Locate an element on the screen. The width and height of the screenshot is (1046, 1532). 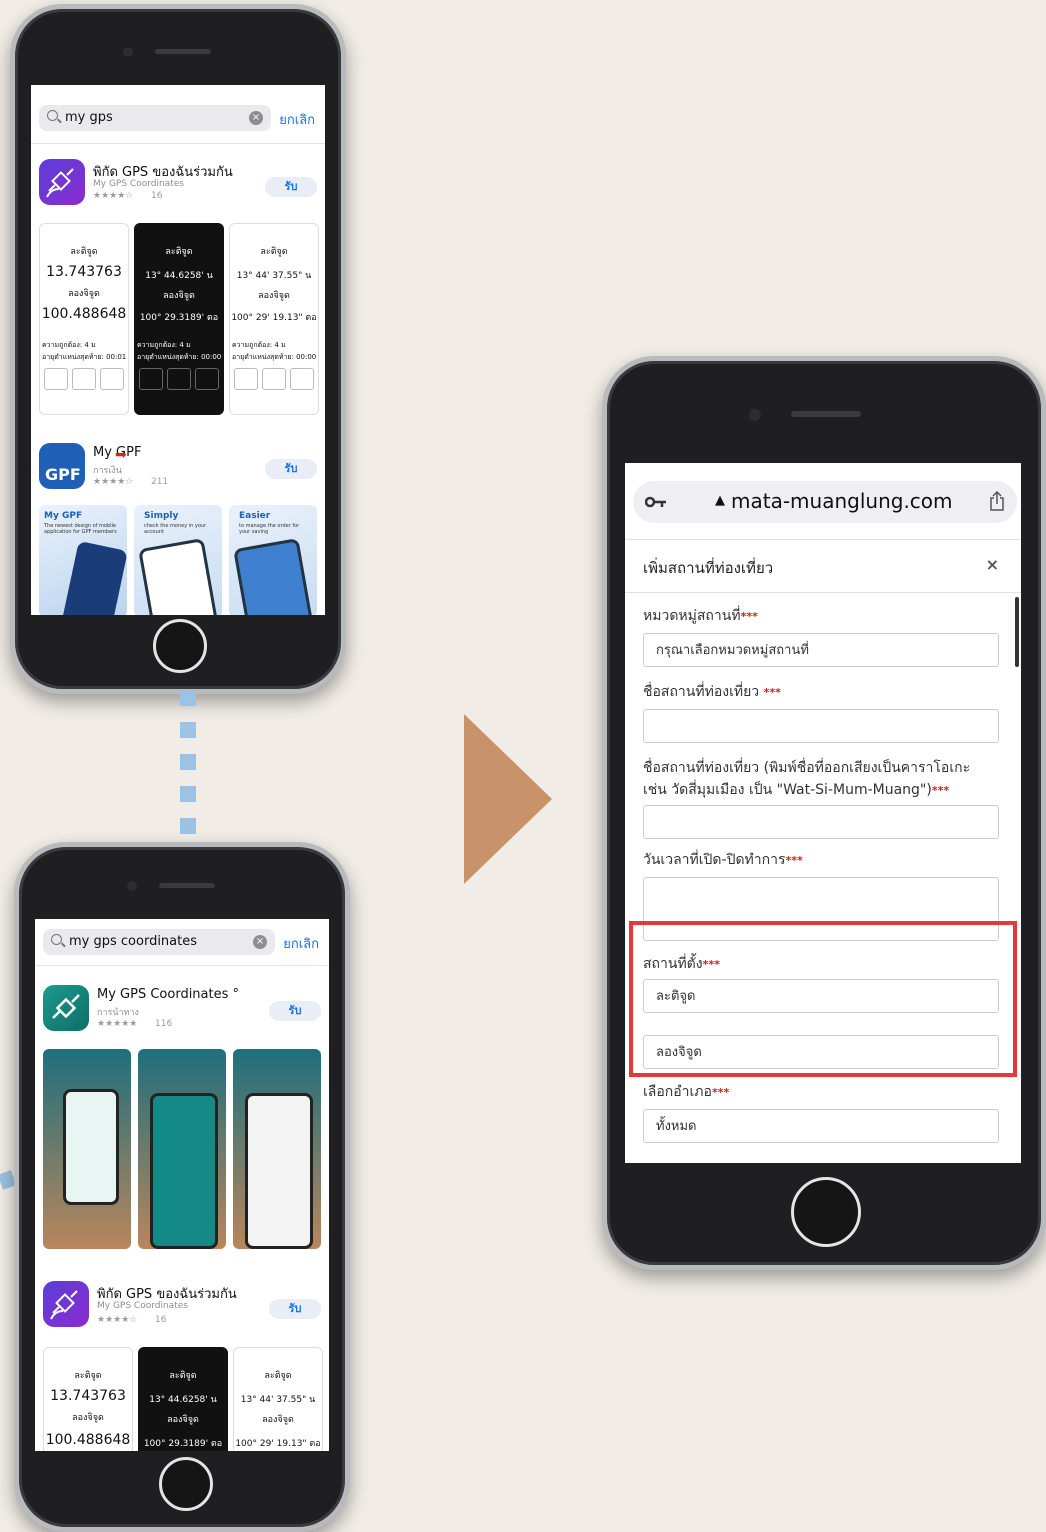
share-icon is located at coordinates (997, 501).